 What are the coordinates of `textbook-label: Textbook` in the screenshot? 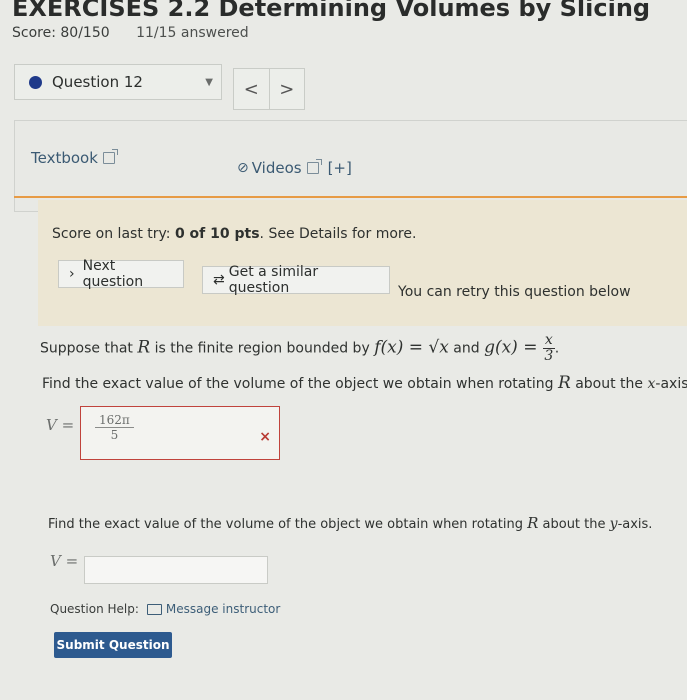 It's located at (64, 158).